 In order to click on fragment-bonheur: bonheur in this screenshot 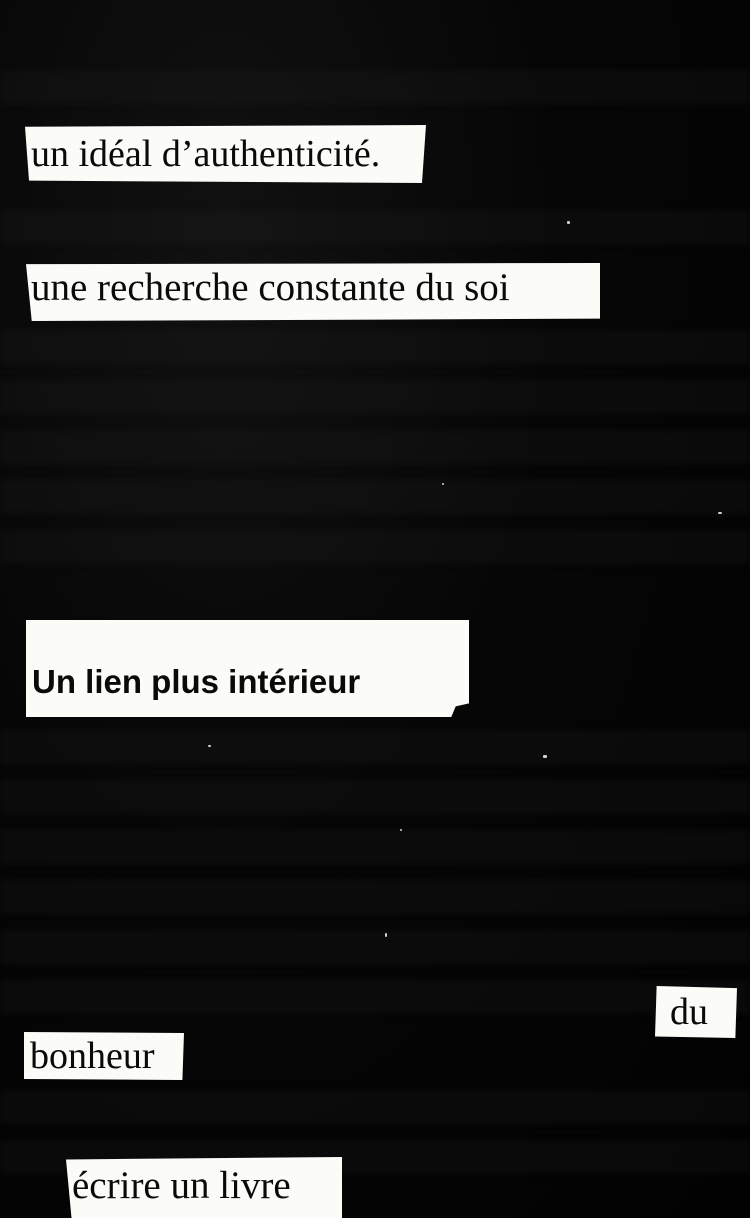, I will do `click(104, 1056)`.